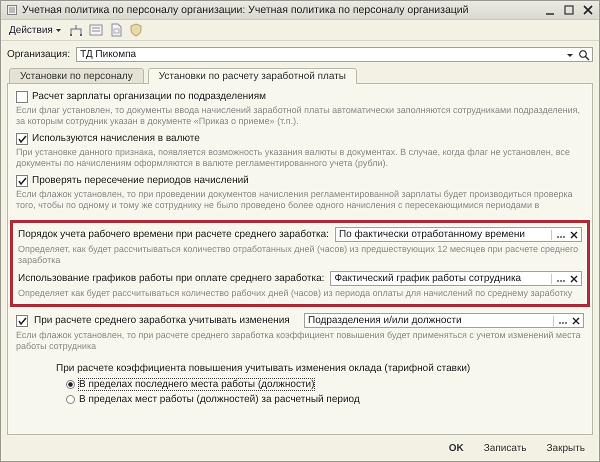 This screenshot has width=600, height=462. Describe the element at coordinates (299, 255) in the screenshot. I see `hint-text: Определяет, как будет рассчитываться количество отработанных дней (часов) из предшествующих 12 месяцев при расчете среднего заработка` at that location.